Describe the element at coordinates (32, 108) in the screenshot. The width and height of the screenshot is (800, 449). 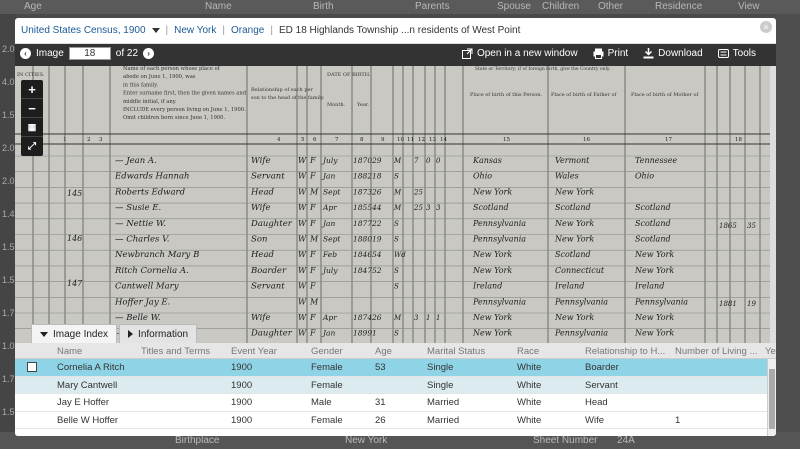
I see `zoom-out-button: −` at that location.